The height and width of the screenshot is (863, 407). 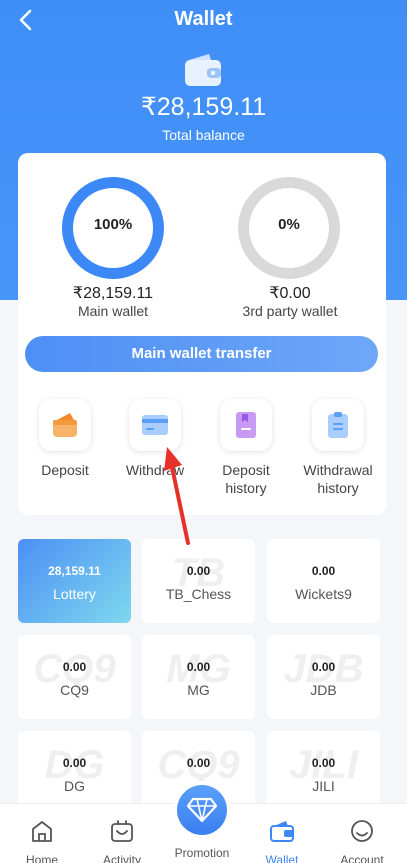 I want to click on withdraw-icon-box, so click(x=155, y=425).